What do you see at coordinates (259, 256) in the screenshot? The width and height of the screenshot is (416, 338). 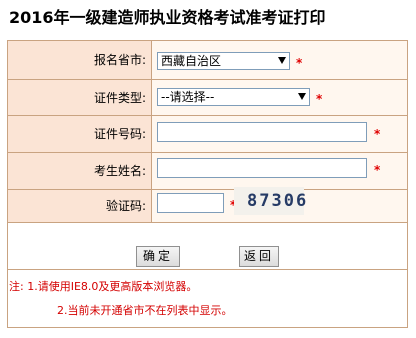 I see `back-button: 返回` at bounding box center [259, 256].